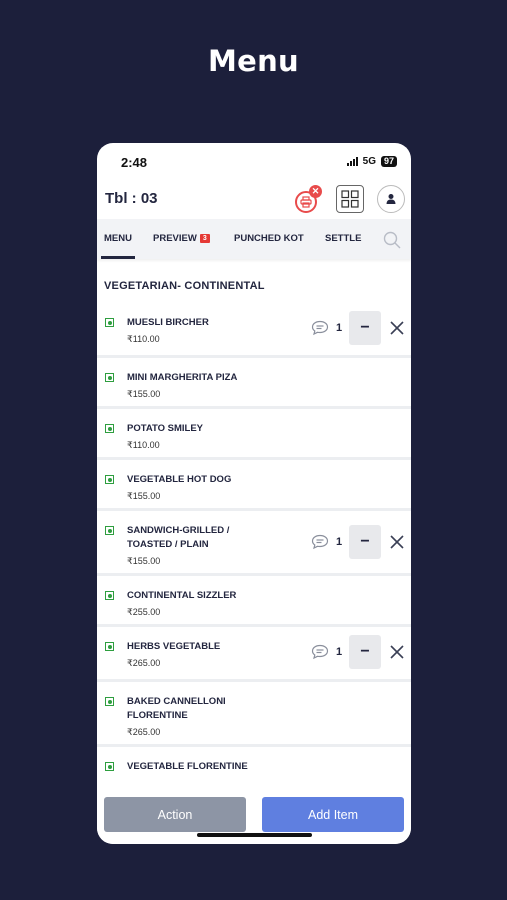 The height and width of the screenshot is (900, 507). What do you see at coordinates (165, 428) in the screenshot?
I see `item-name: POTATO SMILEY` at bounding box center [165, 428].